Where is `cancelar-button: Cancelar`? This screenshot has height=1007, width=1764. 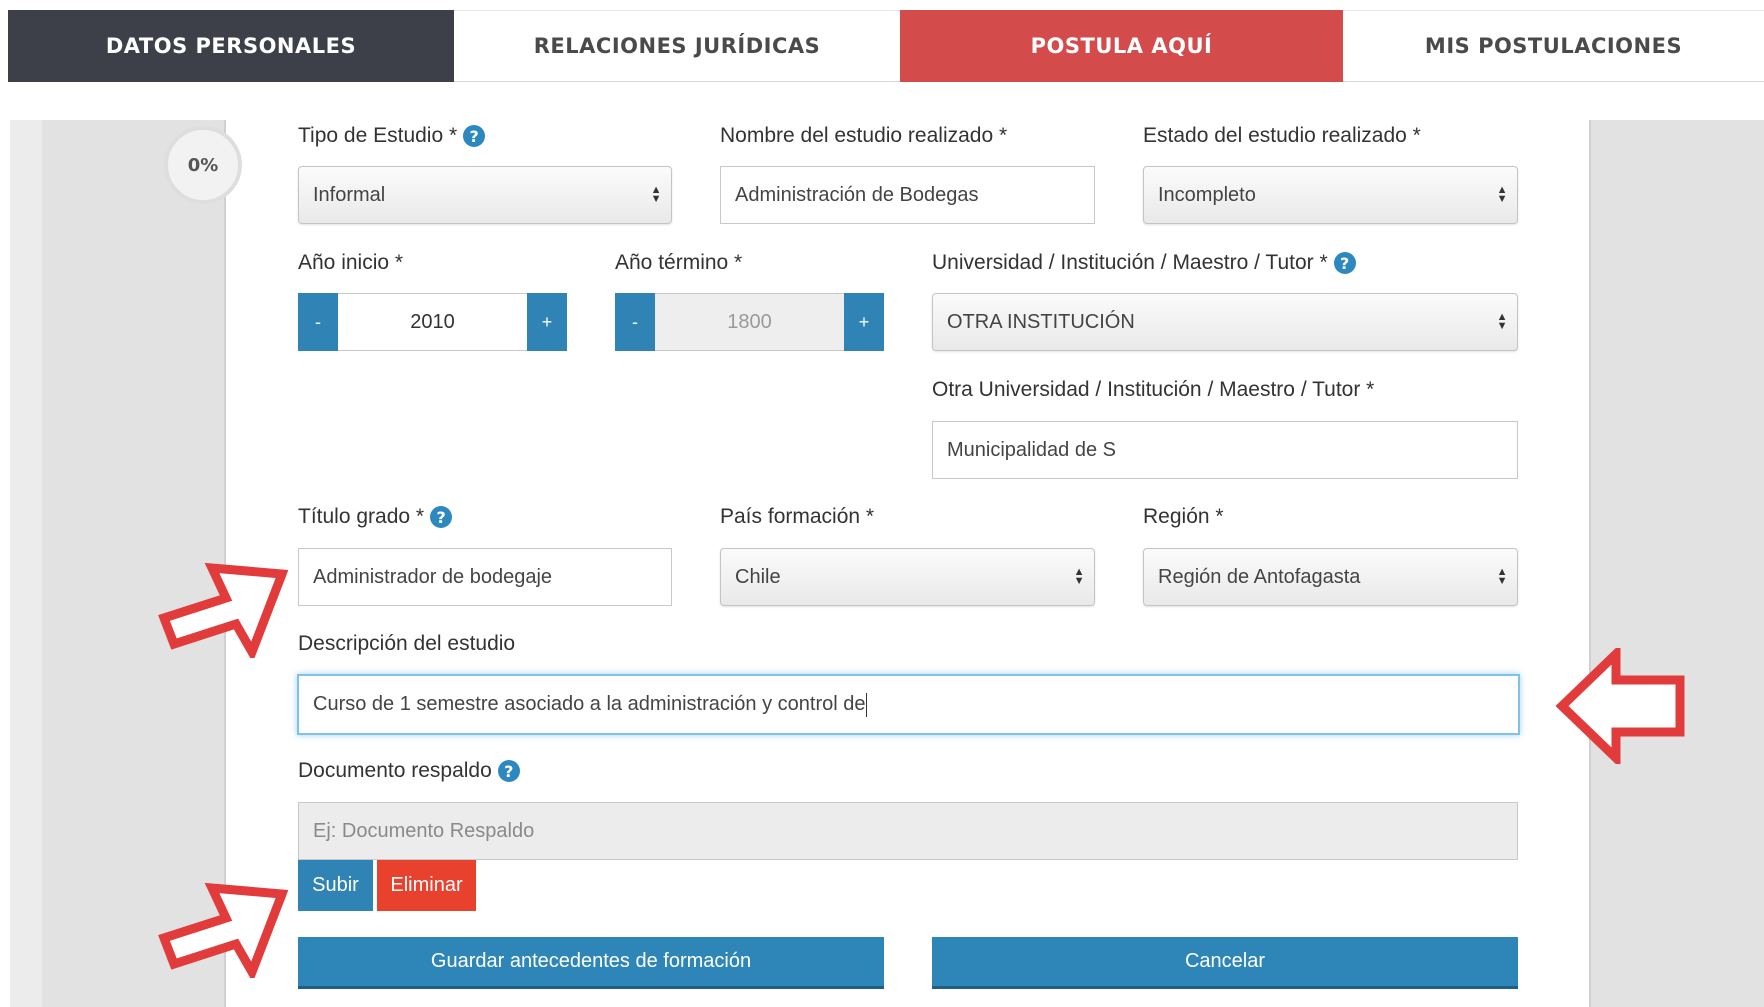
cancelar-button: Cancelar is located at coordinates (1225, 963).